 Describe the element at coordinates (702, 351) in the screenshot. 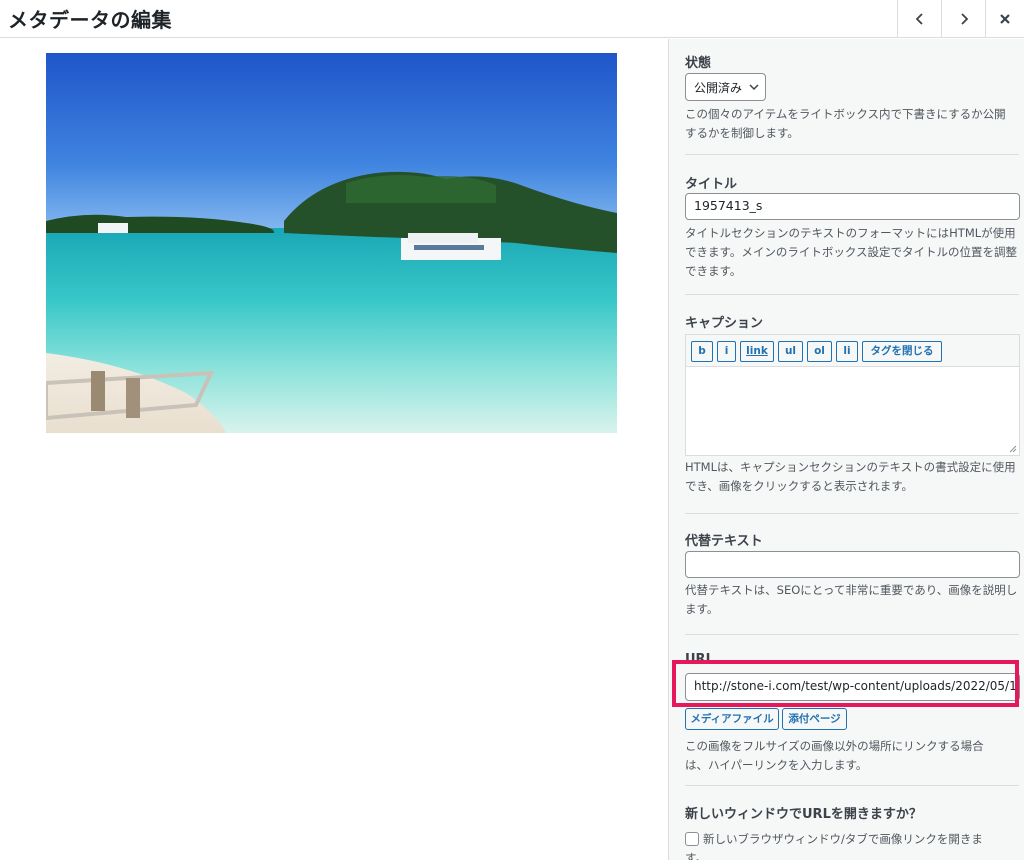

I see `bold-tag-button: b` at that location.